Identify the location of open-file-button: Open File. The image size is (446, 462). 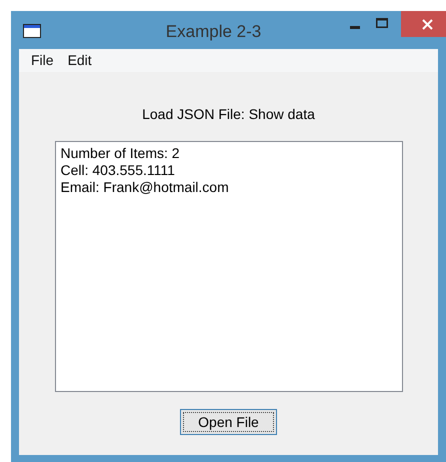
(228, 422).